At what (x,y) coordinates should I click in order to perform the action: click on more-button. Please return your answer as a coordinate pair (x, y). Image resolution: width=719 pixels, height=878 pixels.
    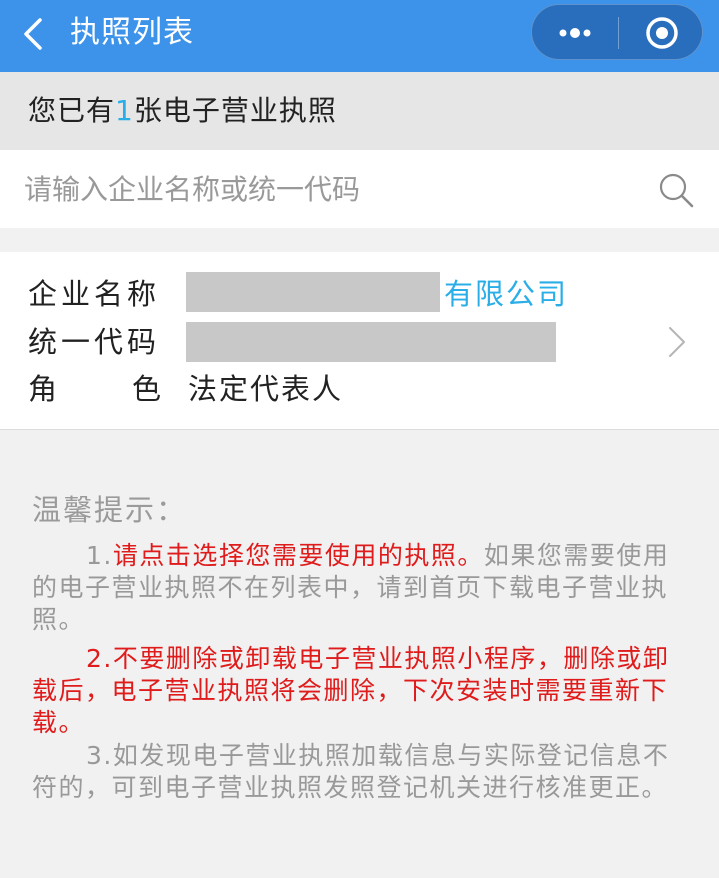
    Looking at the image, I should click on (575, 33).